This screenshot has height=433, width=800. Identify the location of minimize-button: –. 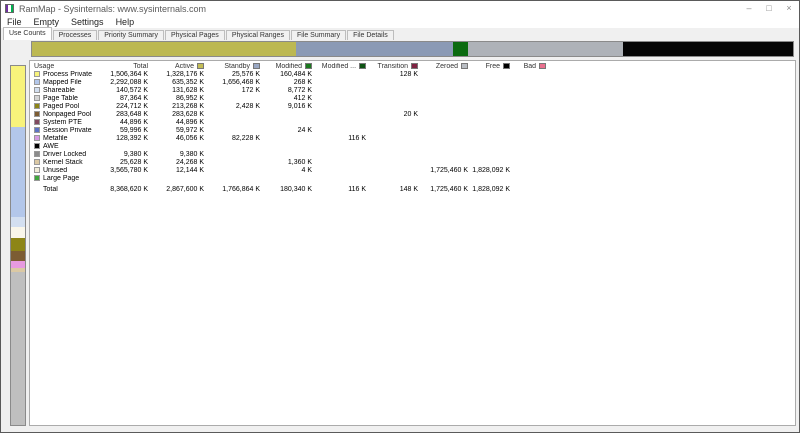
(749, 8).